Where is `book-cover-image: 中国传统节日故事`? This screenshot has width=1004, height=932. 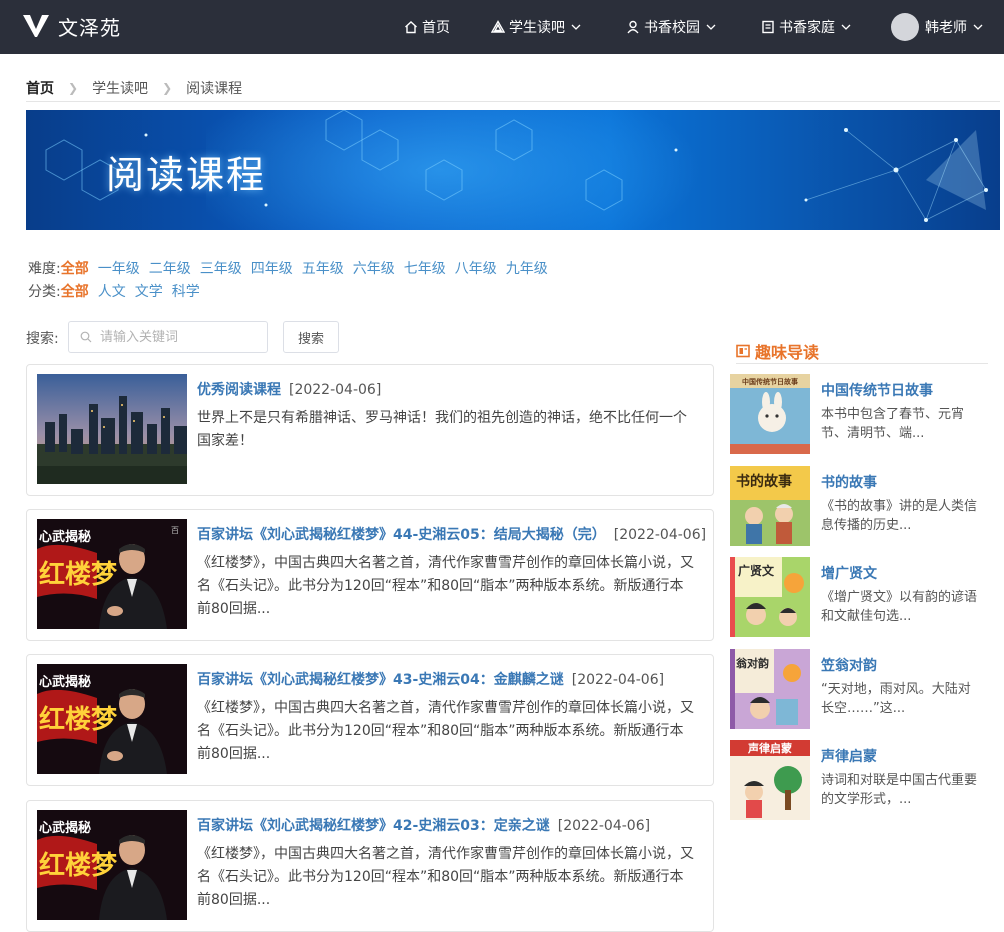
book-cover-image: 中国传统节日故事 is located at coordinates (770, 414).